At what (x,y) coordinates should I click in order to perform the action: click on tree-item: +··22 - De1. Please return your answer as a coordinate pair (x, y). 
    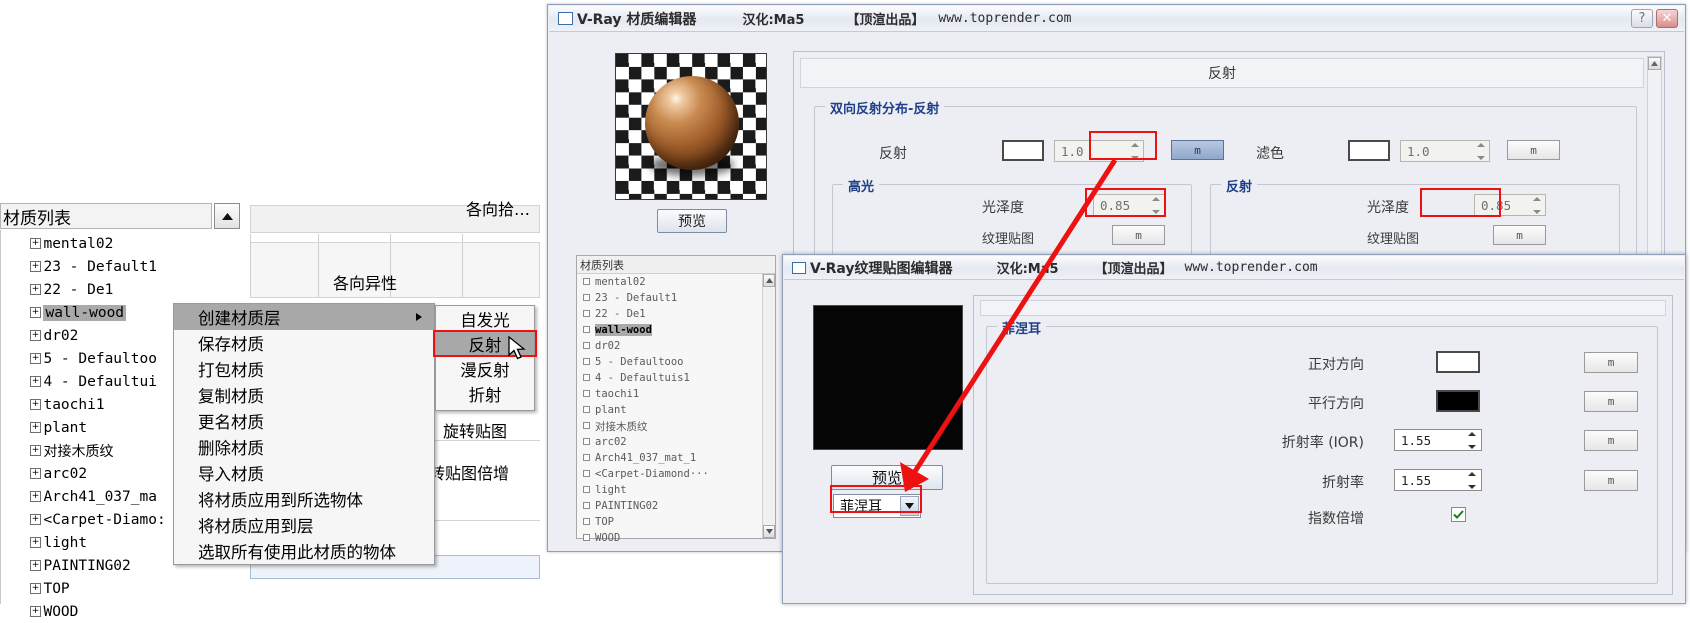
    Looking at the image, I should click on (120, 289).